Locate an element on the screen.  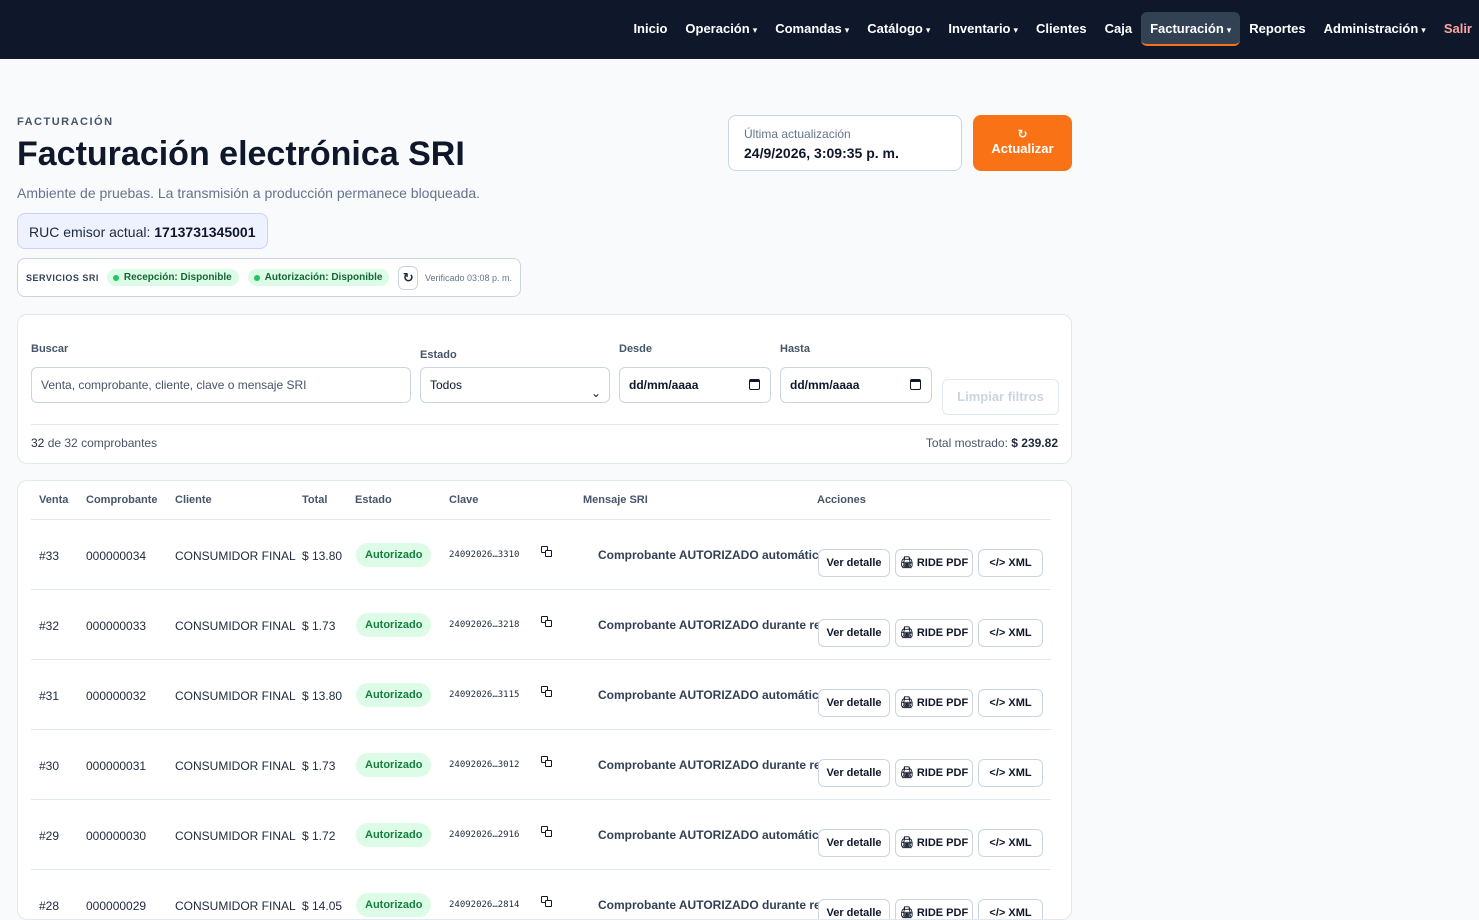
cell-total: $ 1.72 is located at coordinates (319, 836).